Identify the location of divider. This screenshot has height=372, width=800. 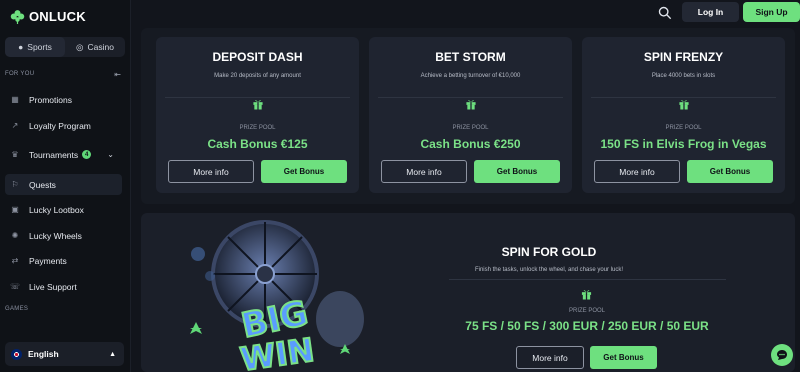
(587, 279).